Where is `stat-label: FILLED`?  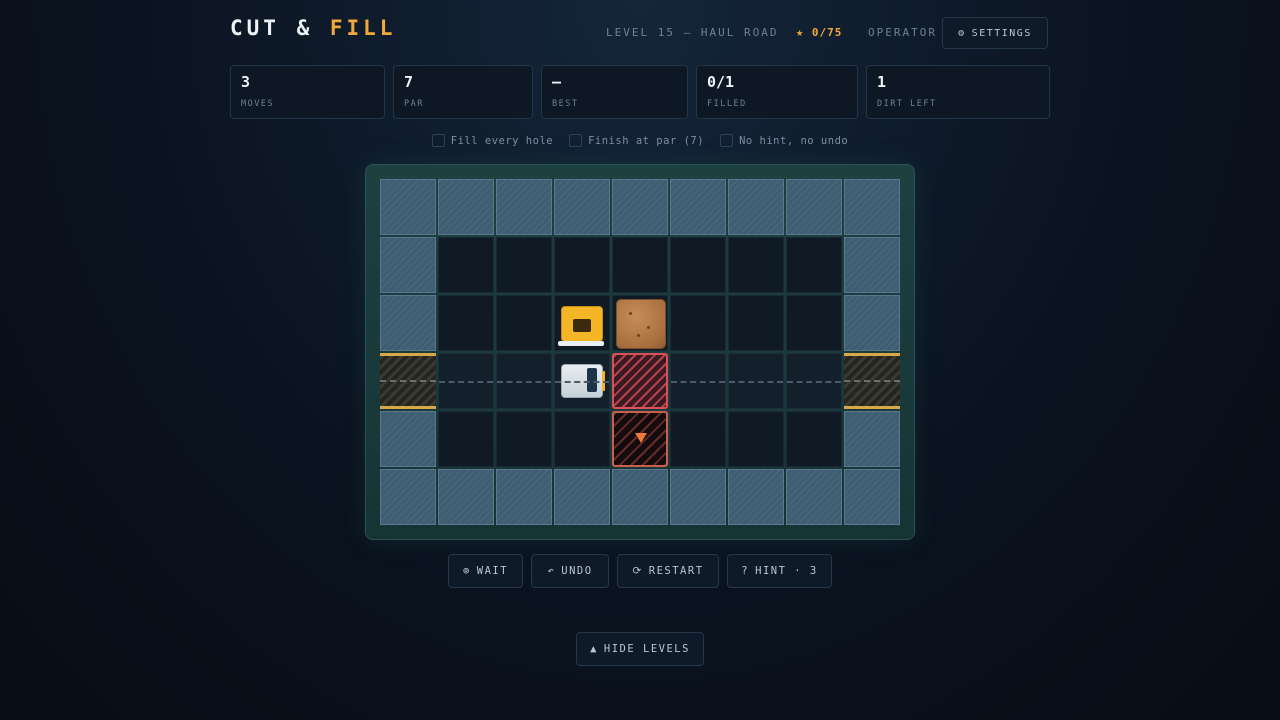 stat-label: FILLED is located at coordinates (727, 104).